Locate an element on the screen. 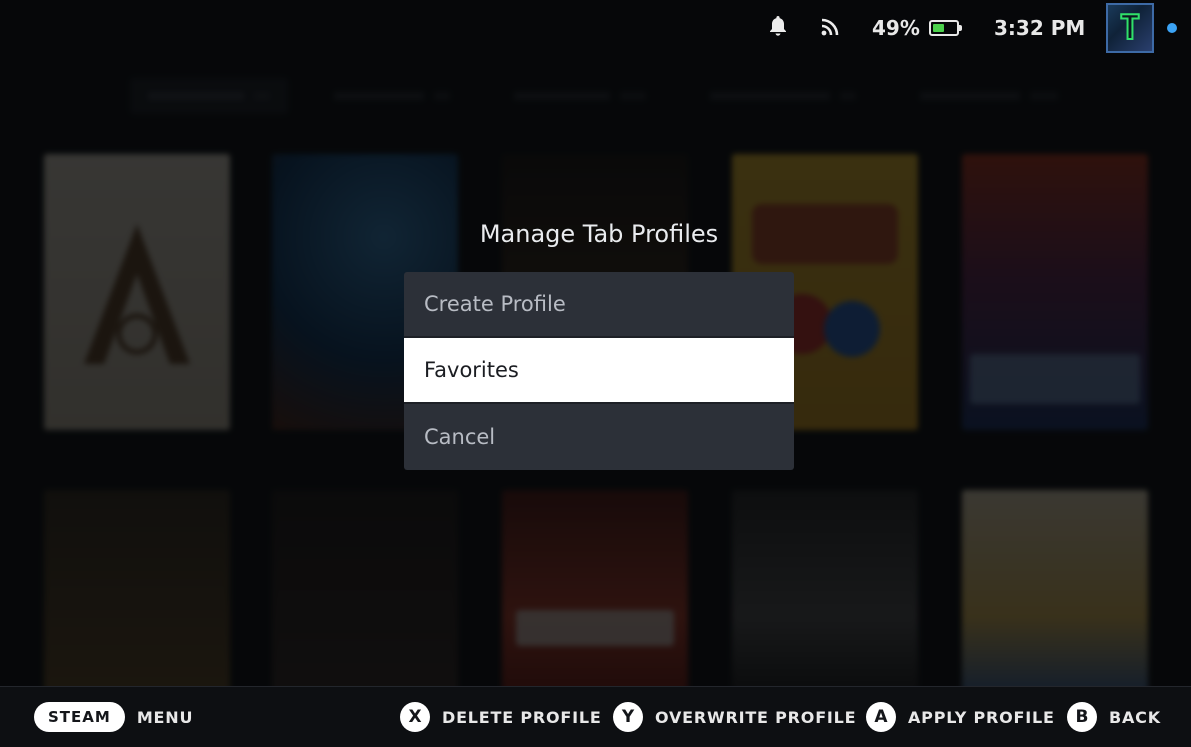 This screenshot has width=1191, height=747. clock: 3:32 PM is located at coordinates (1040, 28).